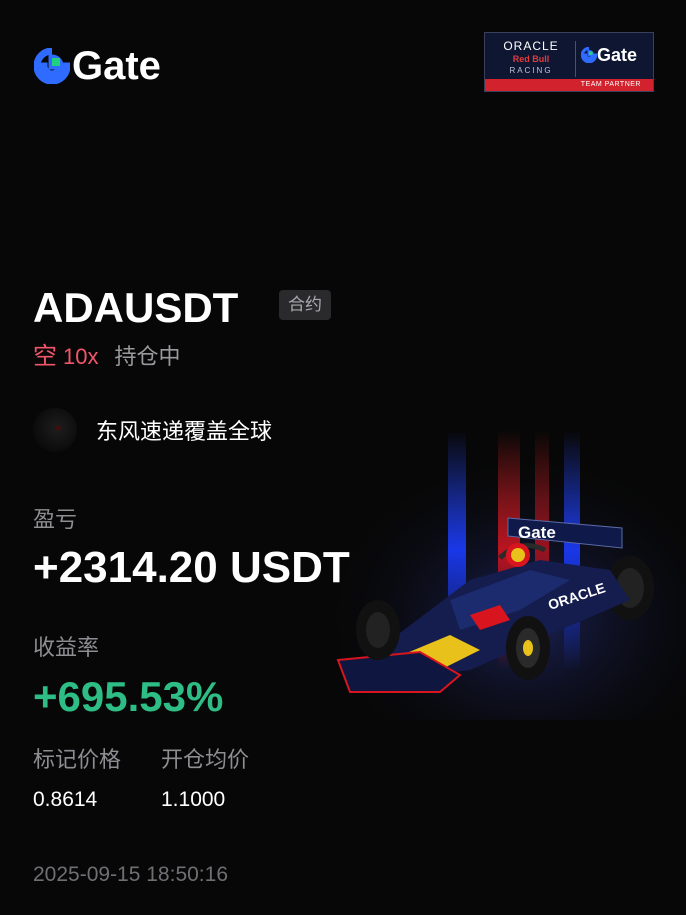 The width and height of the screenshot is (686, 915). I want to click on team-partner-strip: TEAM PARTNER, so click(569, 85).